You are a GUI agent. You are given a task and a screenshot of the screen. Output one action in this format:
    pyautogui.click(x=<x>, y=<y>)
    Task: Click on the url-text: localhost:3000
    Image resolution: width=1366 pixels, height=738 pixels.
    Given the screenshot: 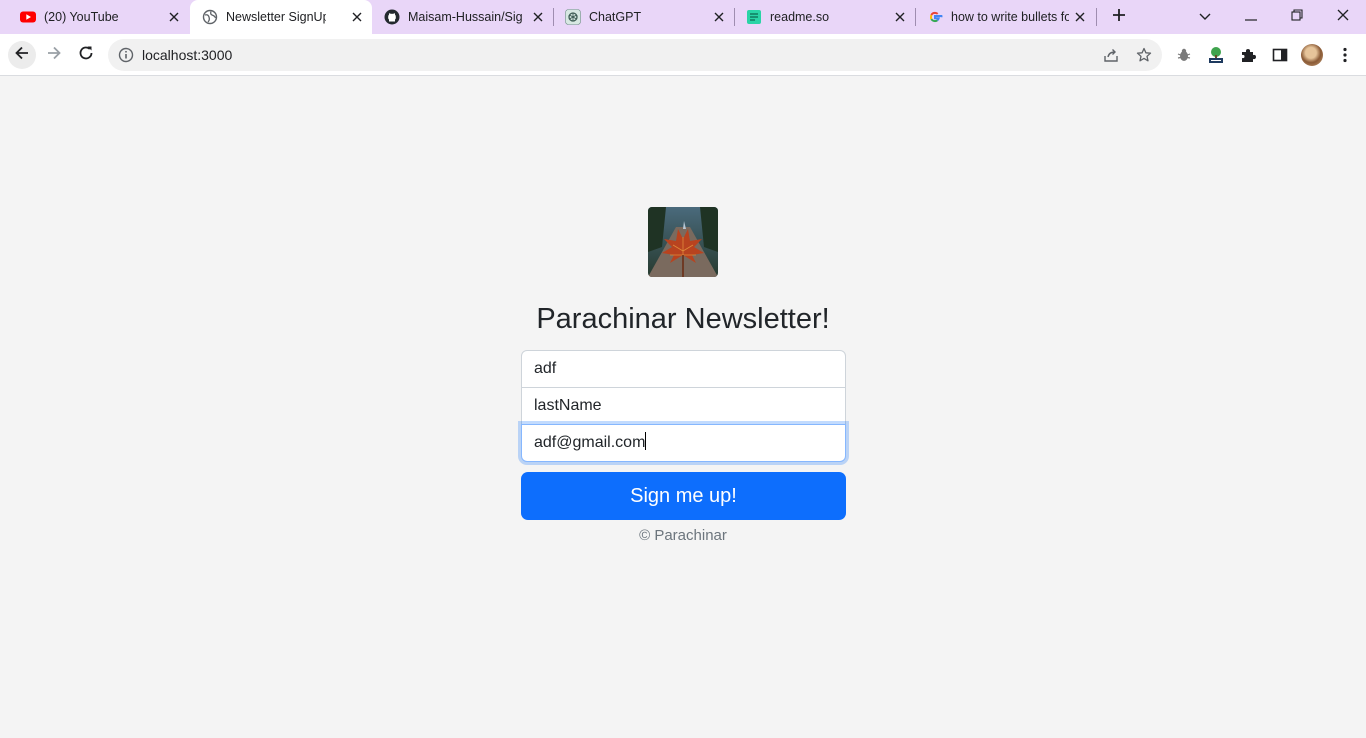 What is the action you would take?
    pyautogui.click(x=187, y=55)
    